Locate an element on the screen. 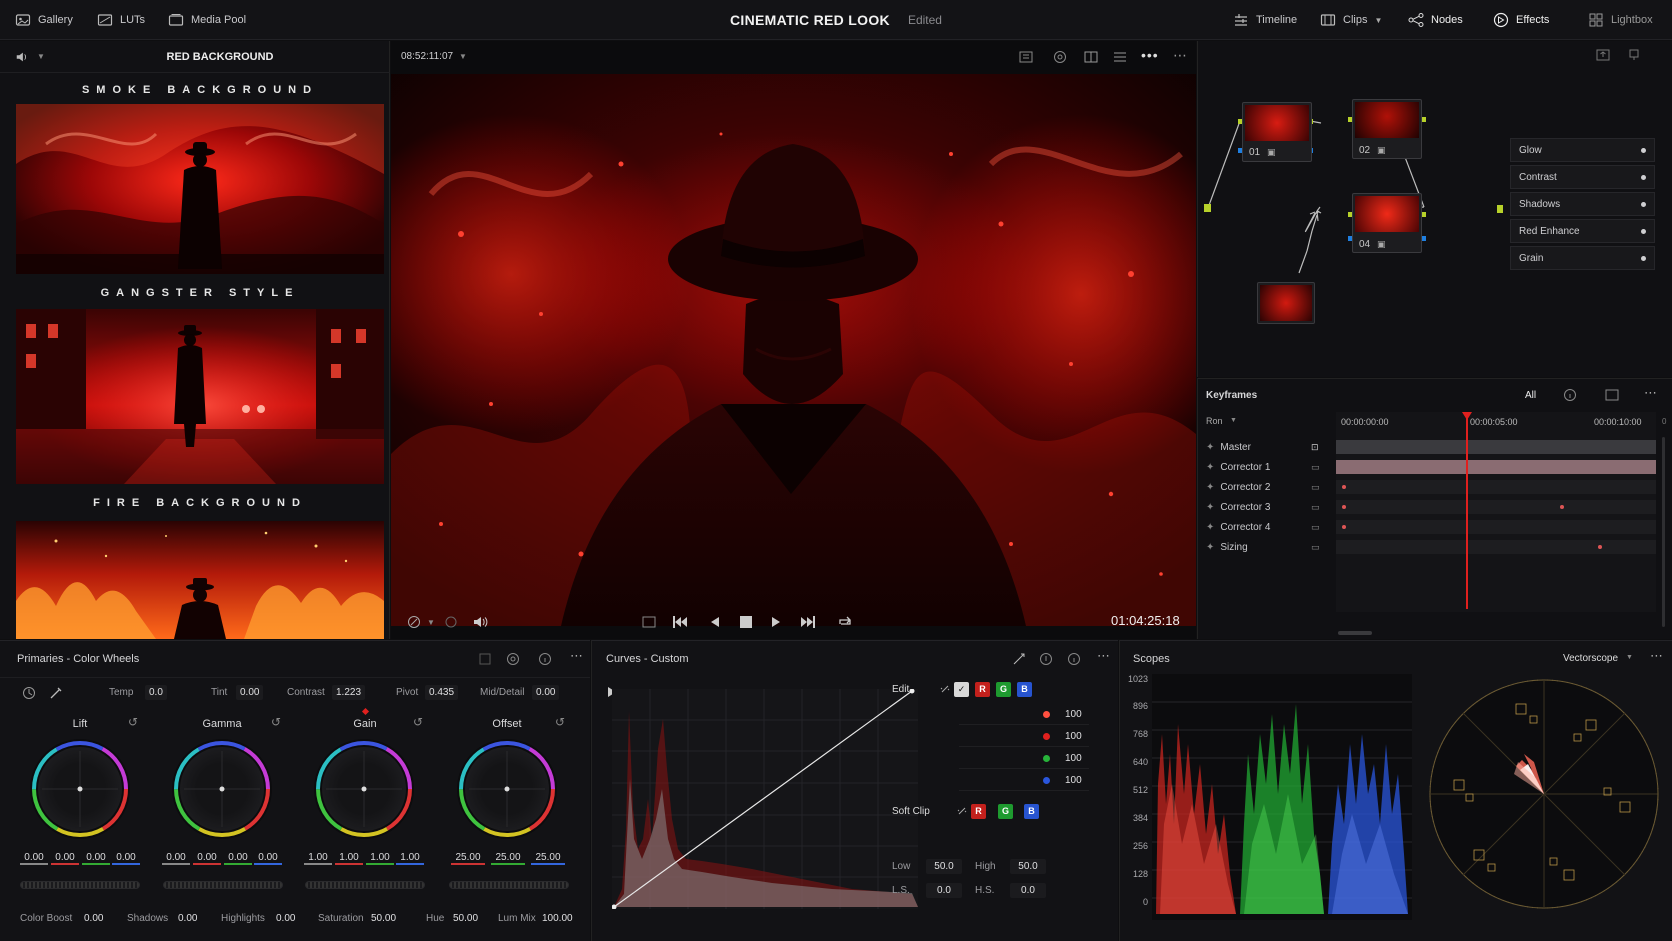 Image resolution: width=1672 pixels, height=941 pixels. offset-green-value: 25.00 is located at coordinates (508, 858).